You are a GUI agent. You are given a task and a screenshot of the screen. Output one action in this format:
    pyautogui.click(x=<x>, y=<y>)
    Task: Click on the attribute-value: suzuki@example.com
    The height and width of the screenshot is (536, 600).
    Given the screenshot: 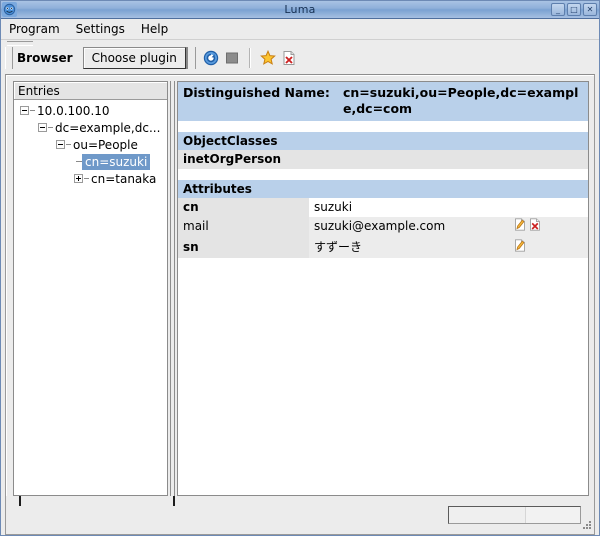 What is the action you would take?
    pyautogui.click(x=408, y=226)
    